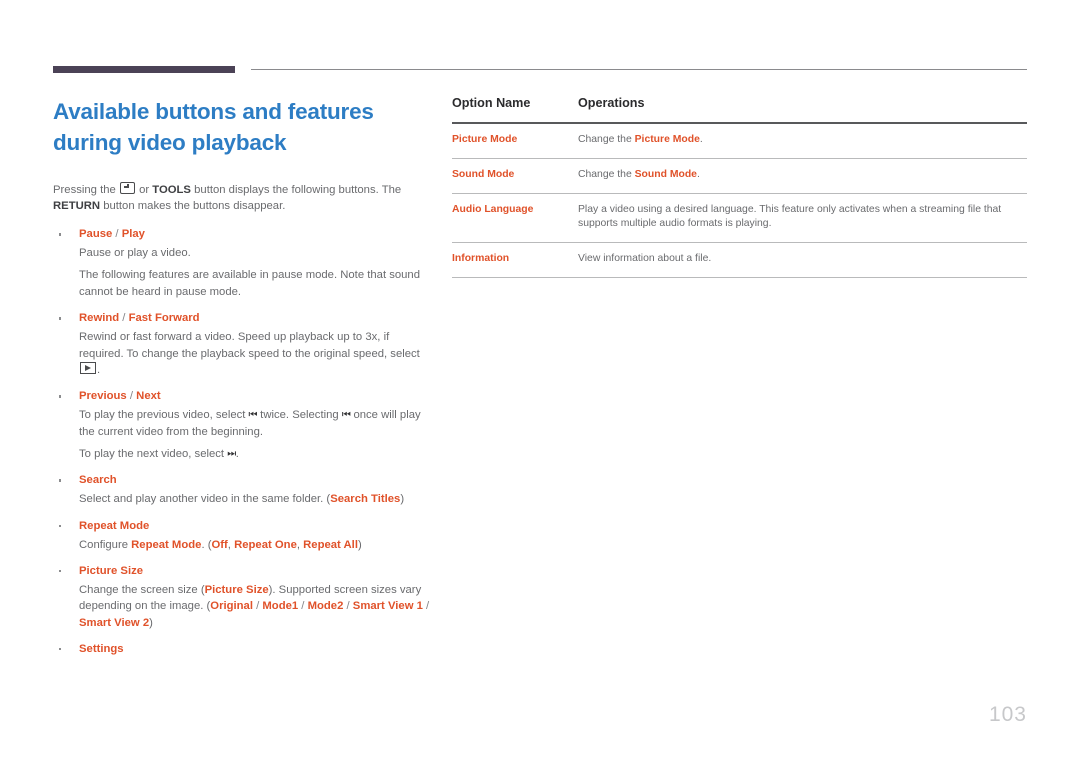  Describe the element at coordinates (135, 253) in the screenshot. I see `bullet-body-line: Pause or play a video.` at that location.